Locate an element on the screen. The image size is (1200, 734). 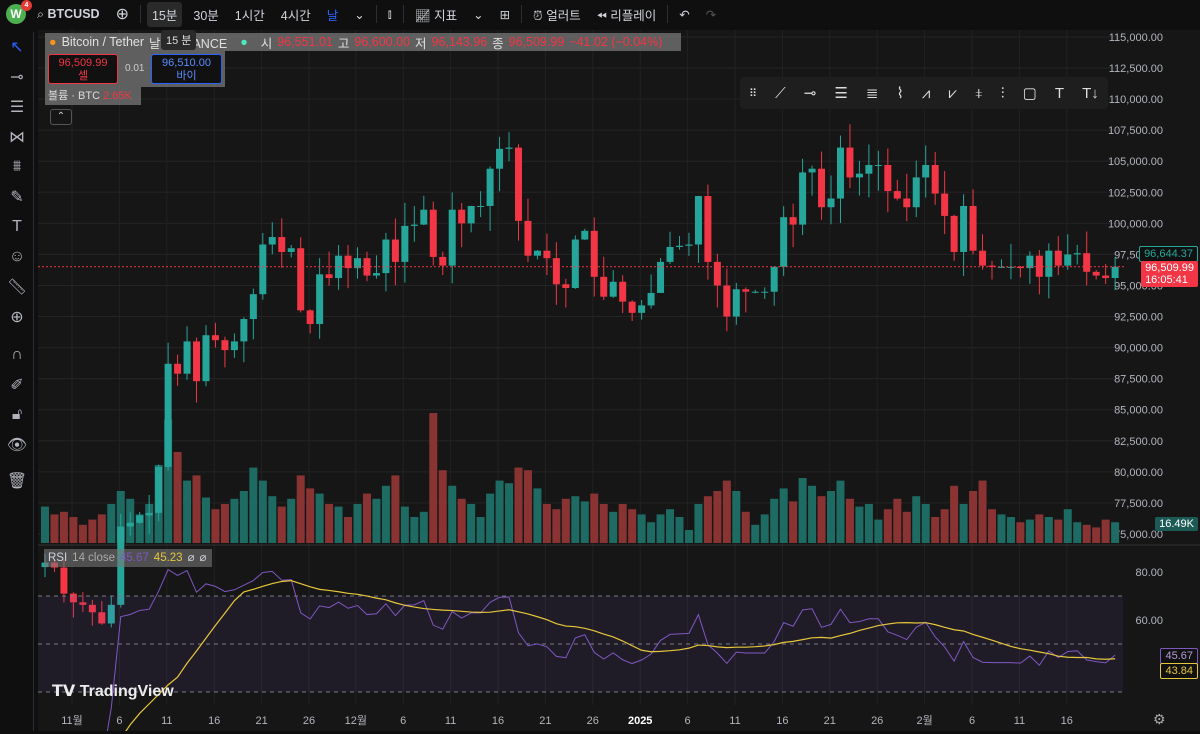
settings-icon: ⌀ is located at coordinates (203, 558).